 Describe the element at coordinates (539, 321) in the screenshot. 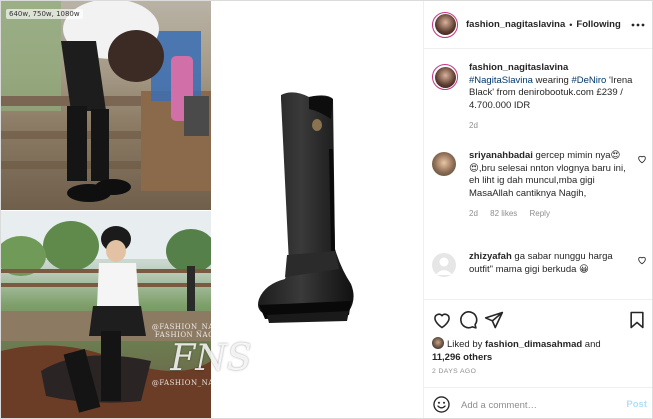

I see `action-icon-row` at that location.